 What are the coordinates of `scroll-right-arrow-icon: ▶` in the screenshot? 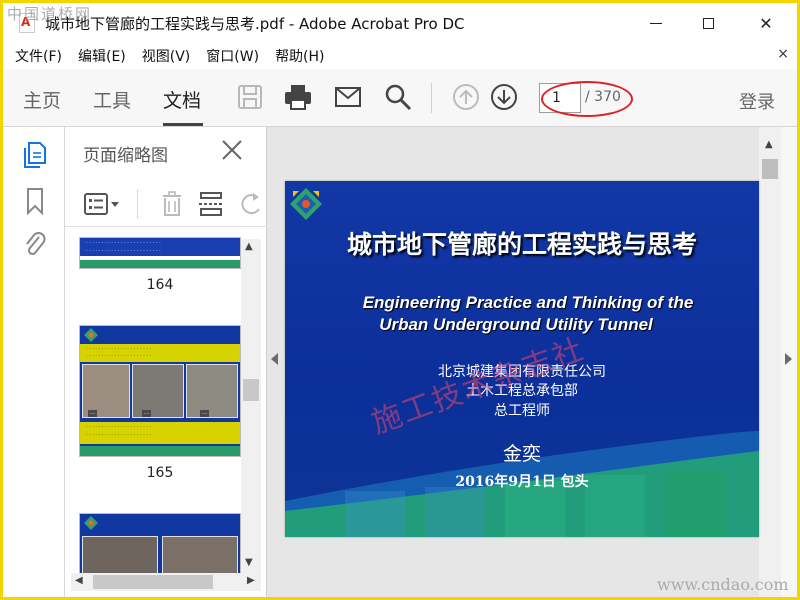 It's located at (251, 580).